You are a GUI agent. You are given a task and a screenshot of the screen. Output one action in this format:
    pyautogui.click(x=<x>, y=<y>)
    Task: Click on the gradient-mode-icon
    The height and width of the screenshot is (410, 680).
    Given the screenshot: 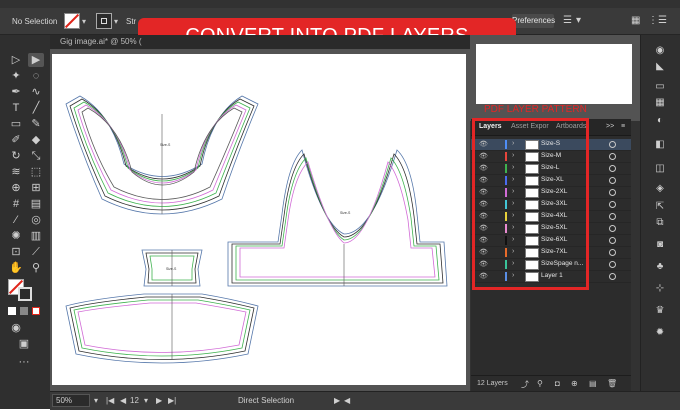 What is the action you would take?
    pyautogui.click(x=24, y=311)
    